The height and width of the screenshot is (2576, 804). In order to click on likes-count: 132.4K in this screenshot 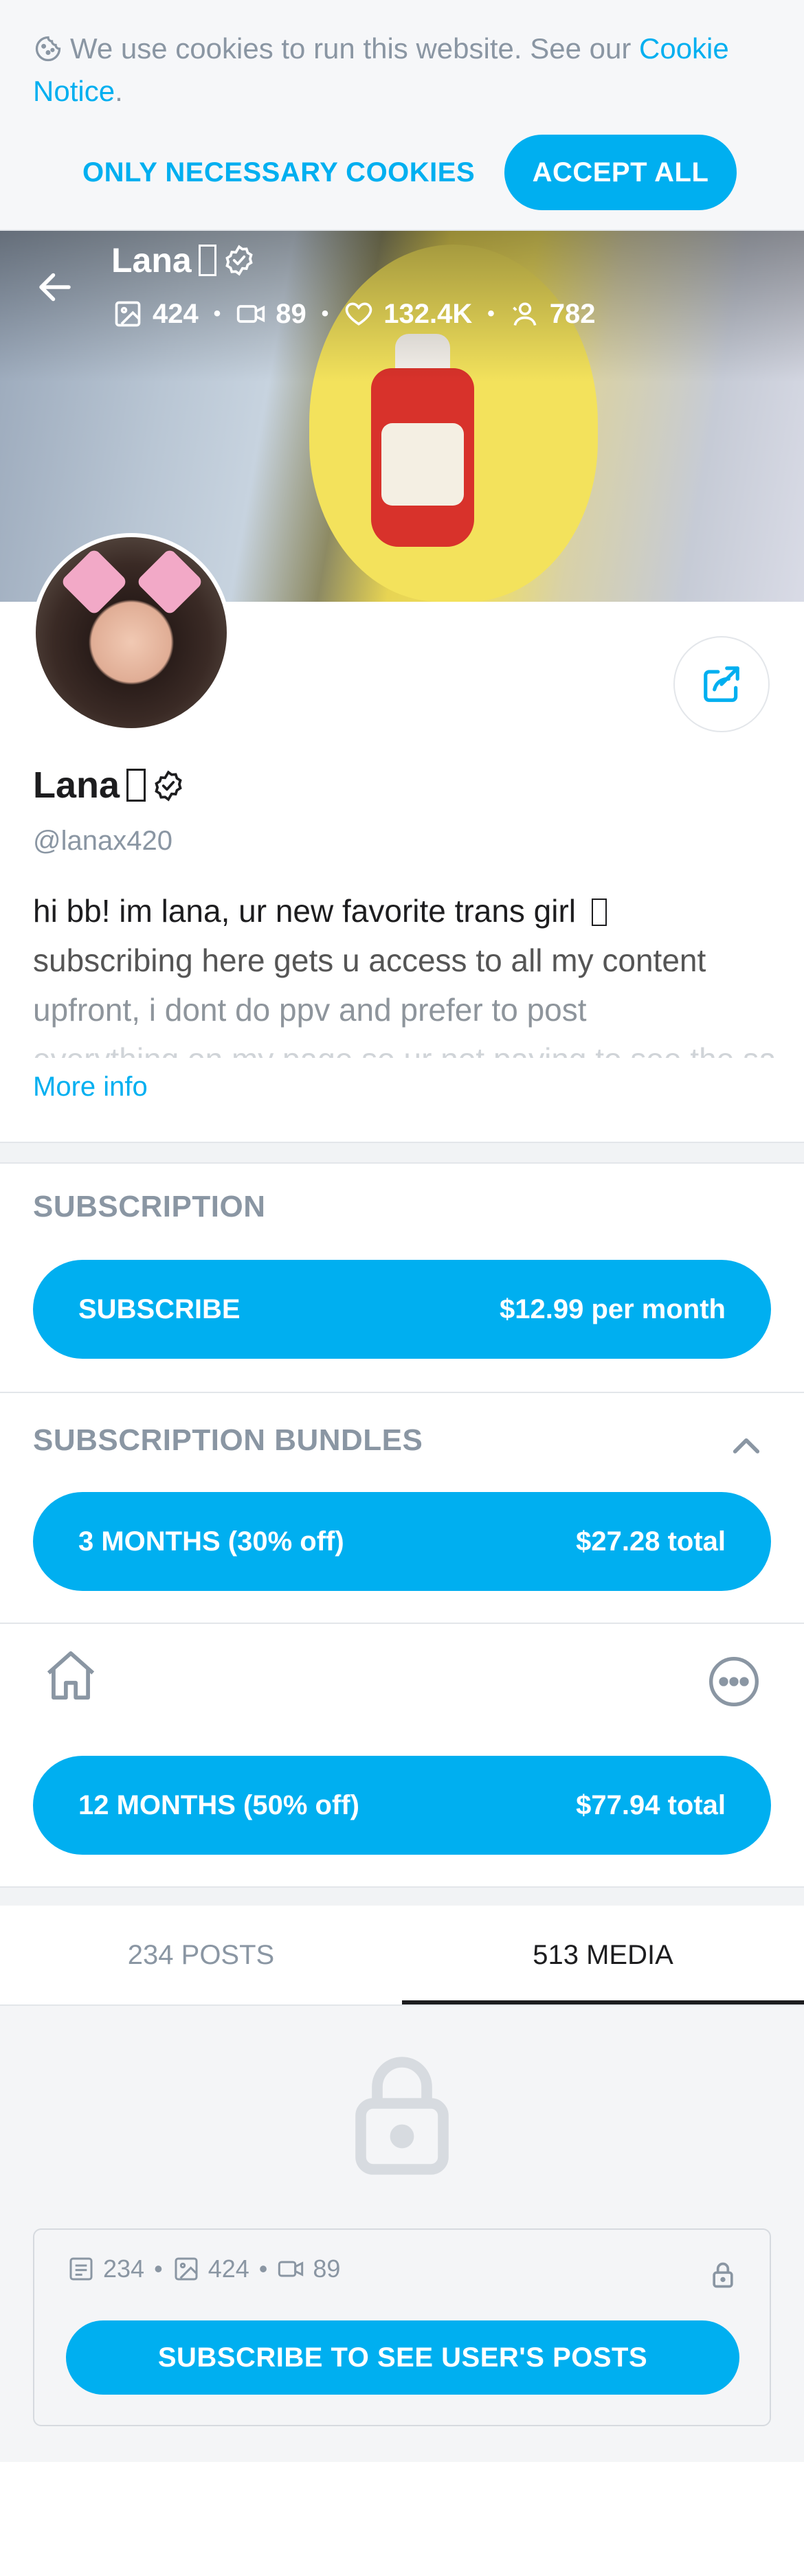, I will do `click(428, 313)`.